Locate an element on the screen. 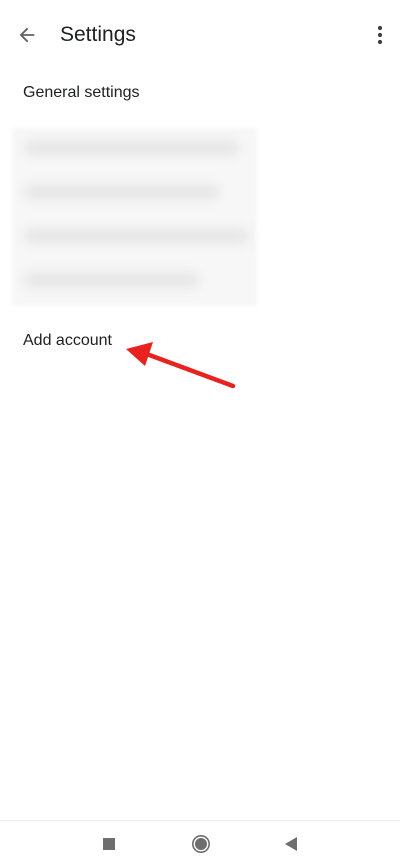 The image size is (400, 865). general-settings-label: General settings is located at coordinates (81, 92).